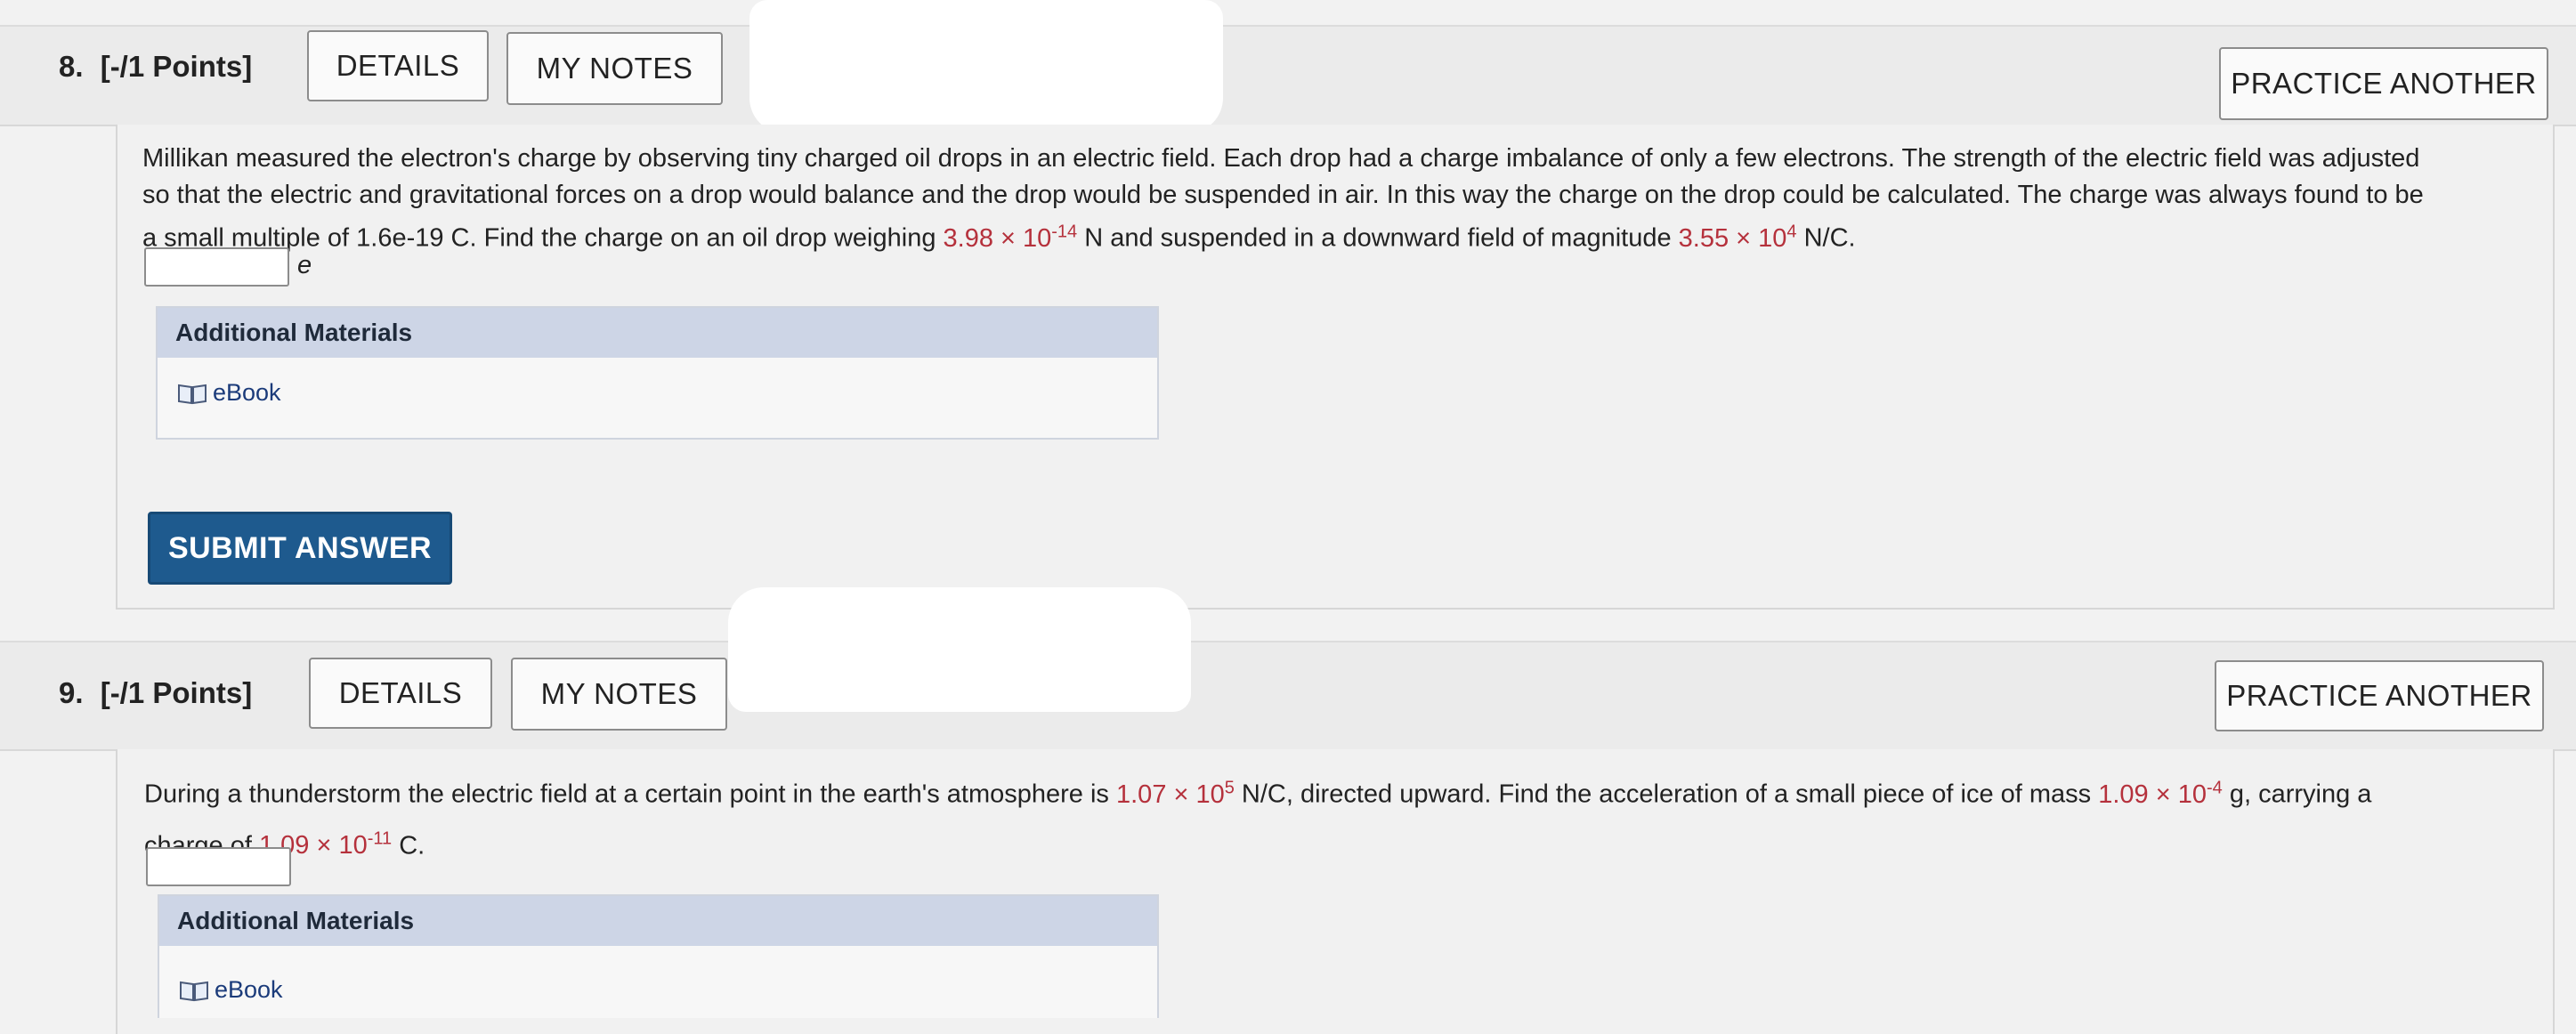 Image resolution: width=2576 pixels, height=1034 pixels. I want to click on weight-value: 3.98 × 10-14, so click(1011, 237).